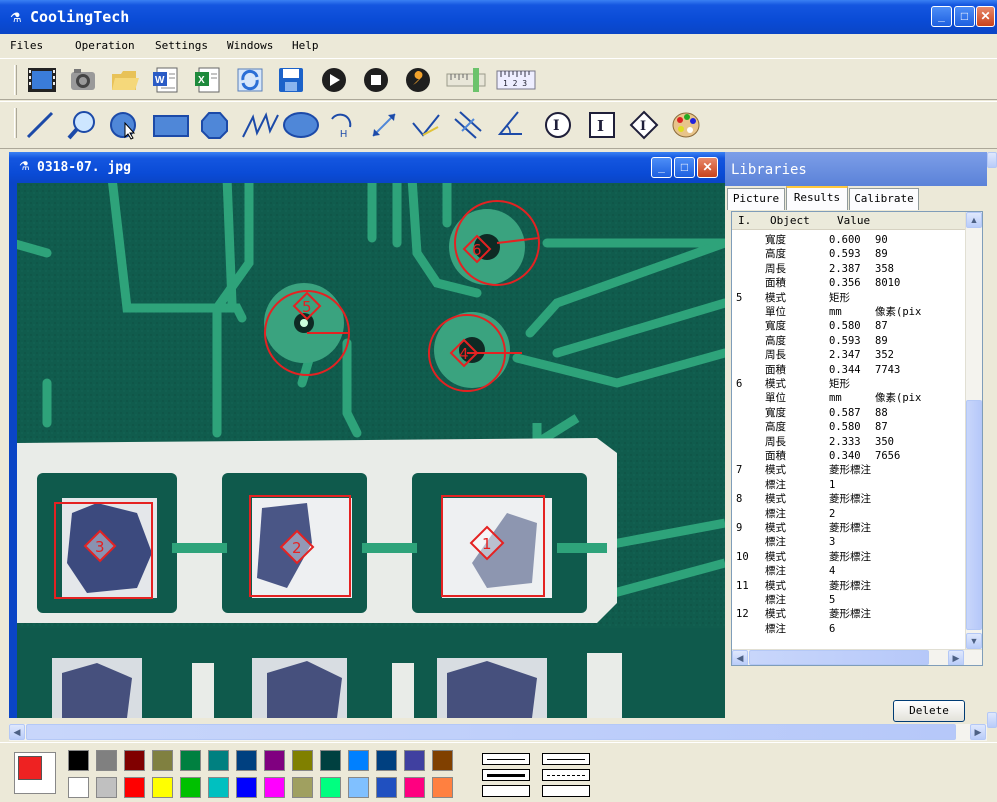  What do you see at coordinates (26, 45) in the screenshot?
I see `menu-files: Files` at bounding box center [26, 45].